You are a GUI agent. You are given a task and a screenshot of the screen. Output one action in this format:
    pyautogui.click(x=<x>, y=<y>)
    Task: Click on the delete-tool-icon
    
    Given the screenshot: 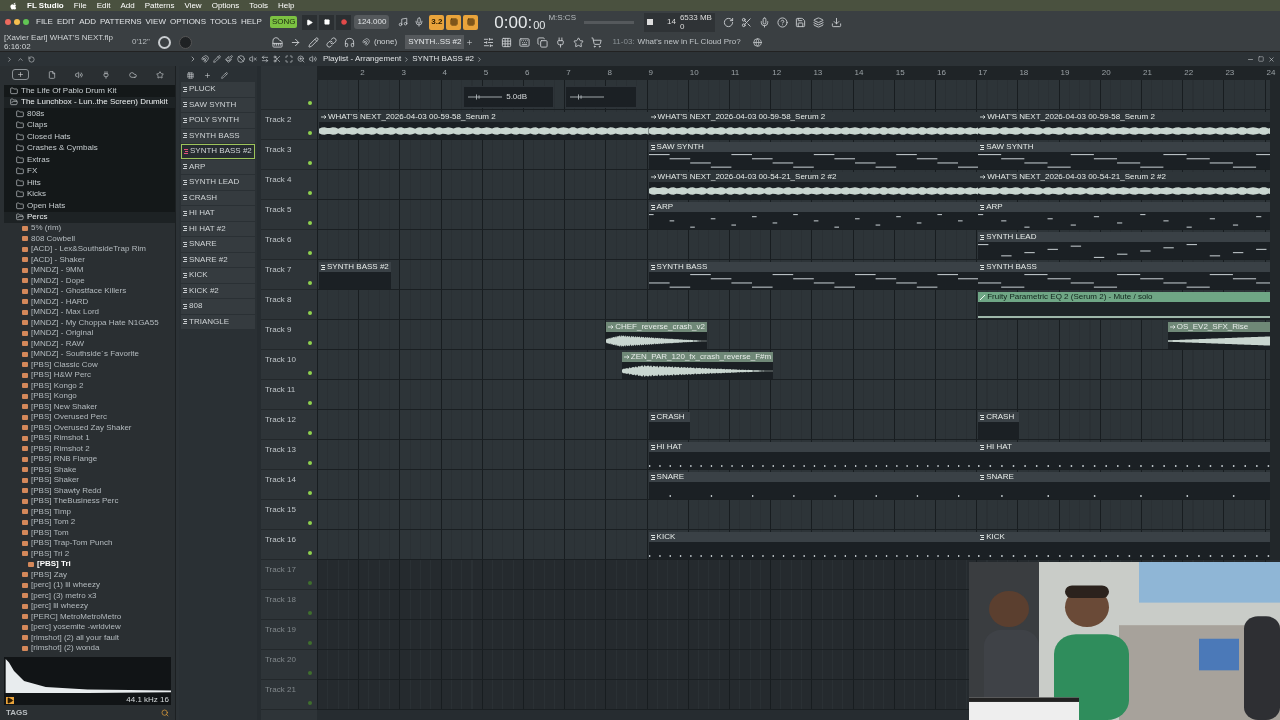 What is the action you would take?
    pyautogui.click(x=241, y=59)
    